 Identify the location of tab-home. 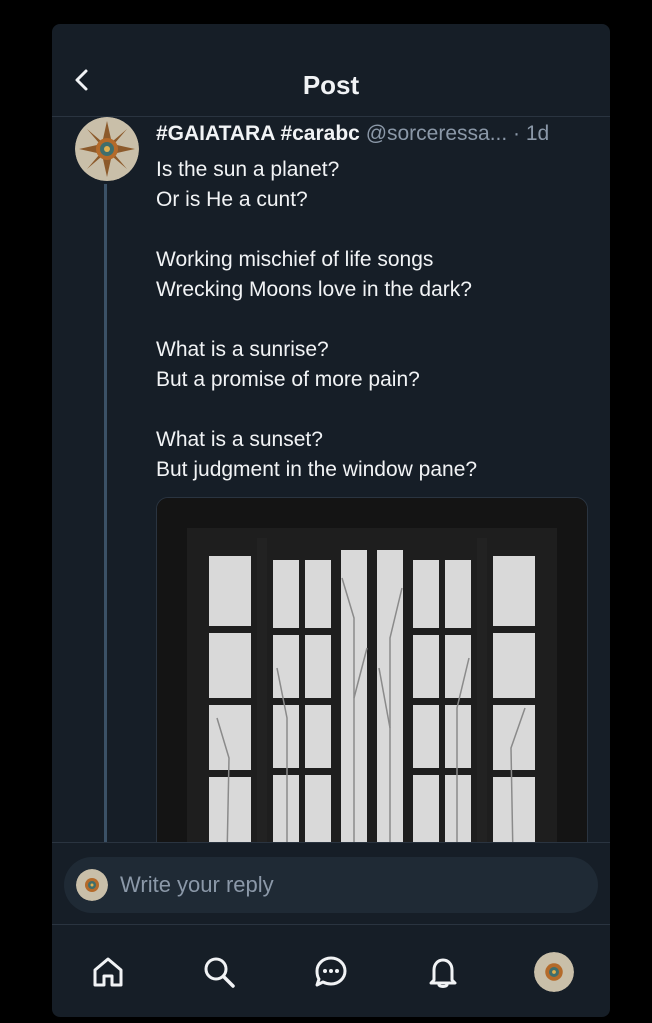
(108, 972).